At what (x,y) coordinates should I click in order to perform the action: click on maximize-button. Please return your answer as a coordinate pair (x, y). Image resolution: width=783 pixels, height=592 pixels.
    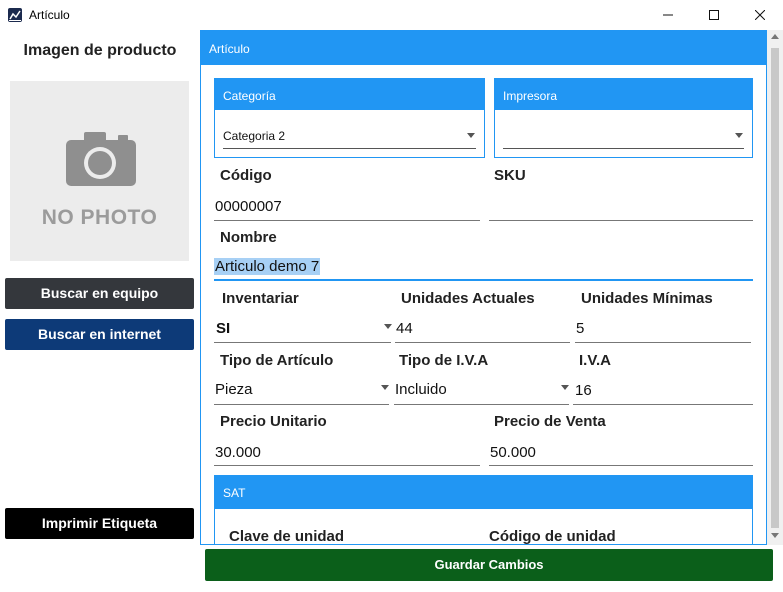
    Looking at the image, I should click on (714, 15).